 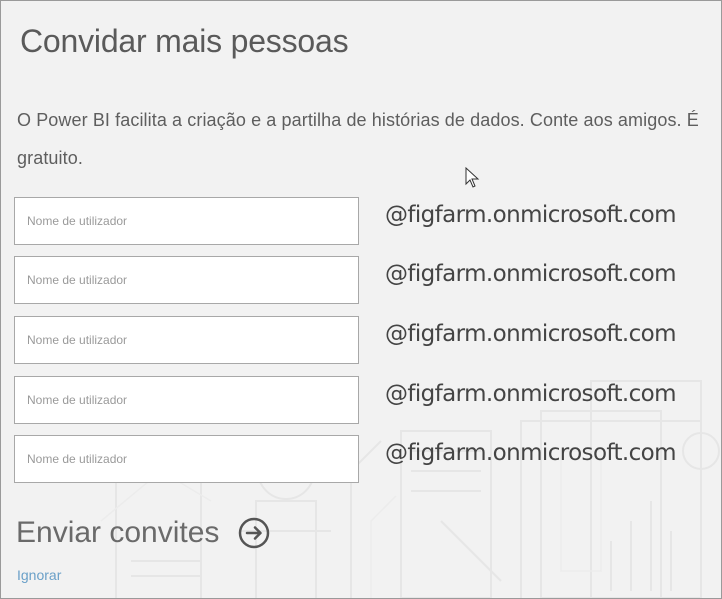 I want to click on dialog-title: Convidar mais pessoas, so click(x=184, y=41).